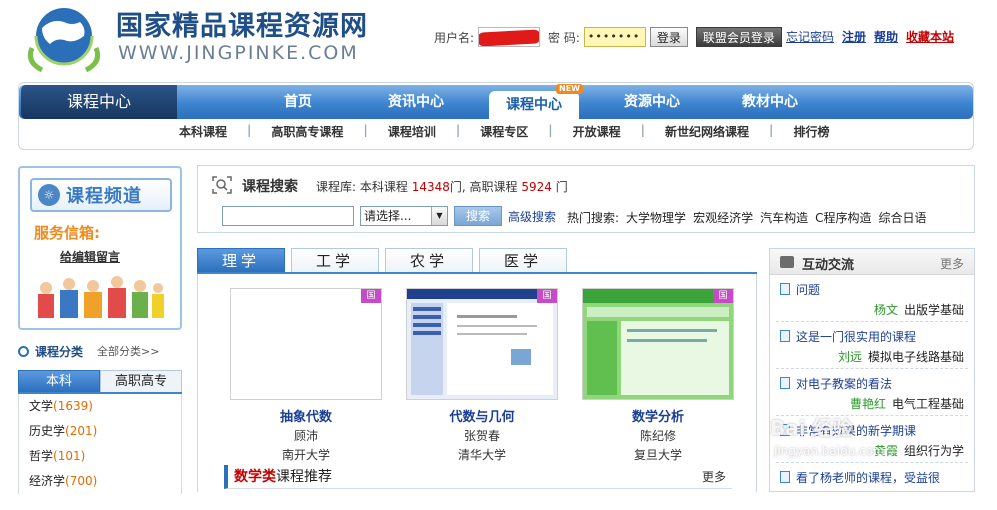 The height and width of the screenshot is (510, 997). What do you see at coordinates (203, 131) in the screenshot?
I see `sub-nav-item: 本科课程` at bounding box center [203, 131].